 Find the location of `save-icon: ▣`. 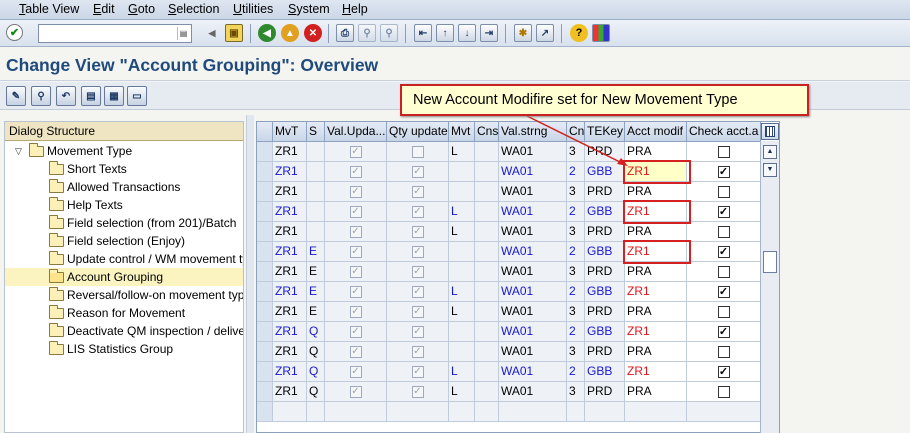

save-icon: ▣ is located at coordinates (234, 33).